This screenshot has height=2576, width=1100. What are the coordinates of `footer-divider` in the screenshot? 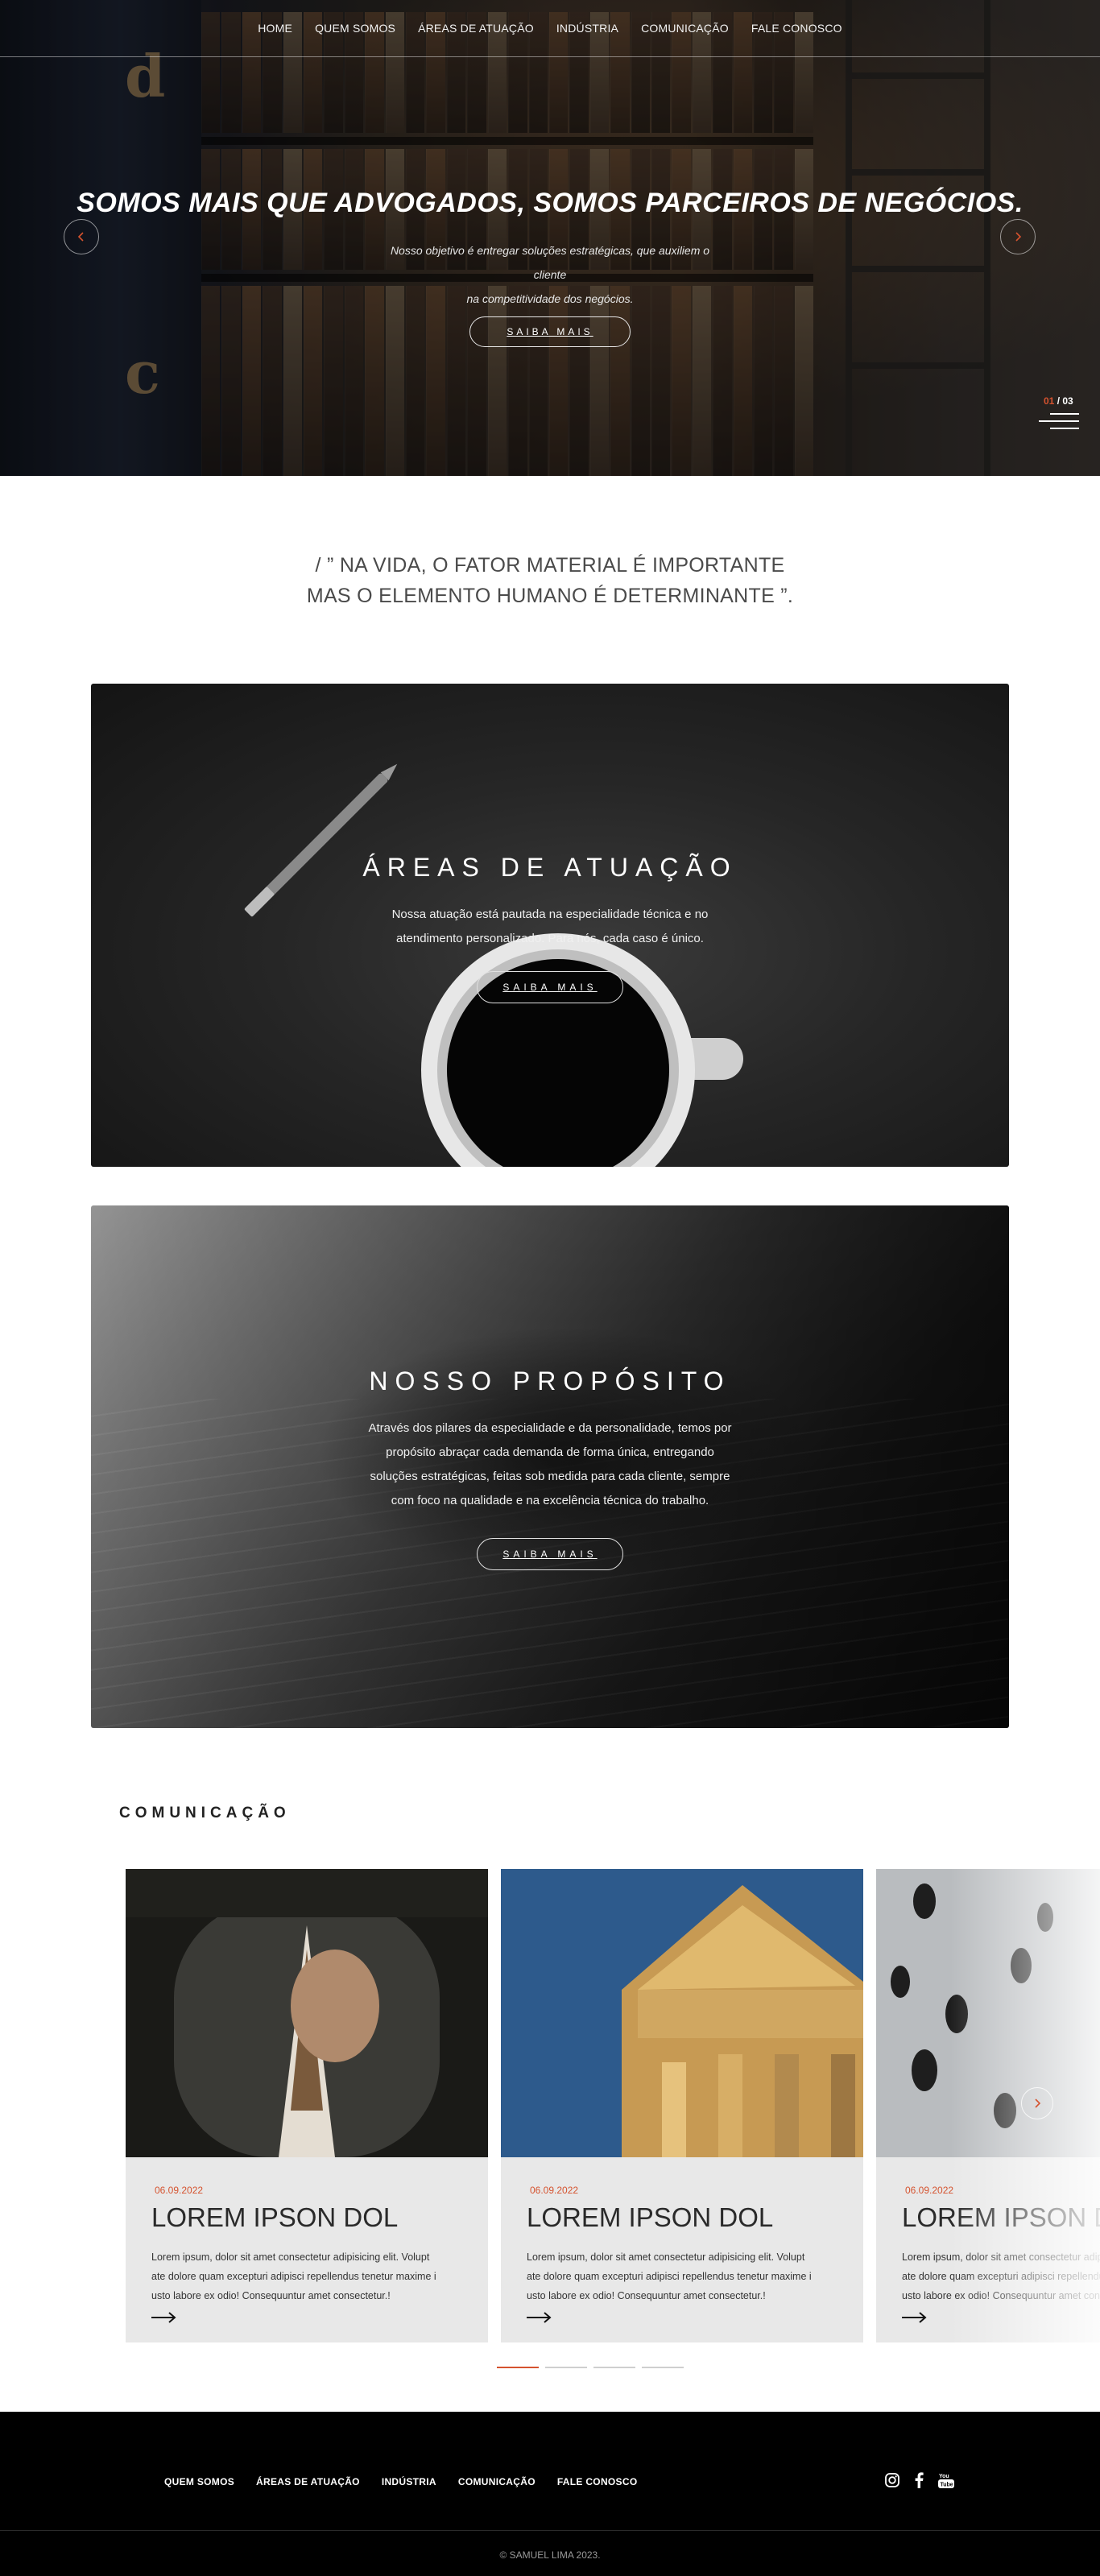 It's located at (550, 2530).